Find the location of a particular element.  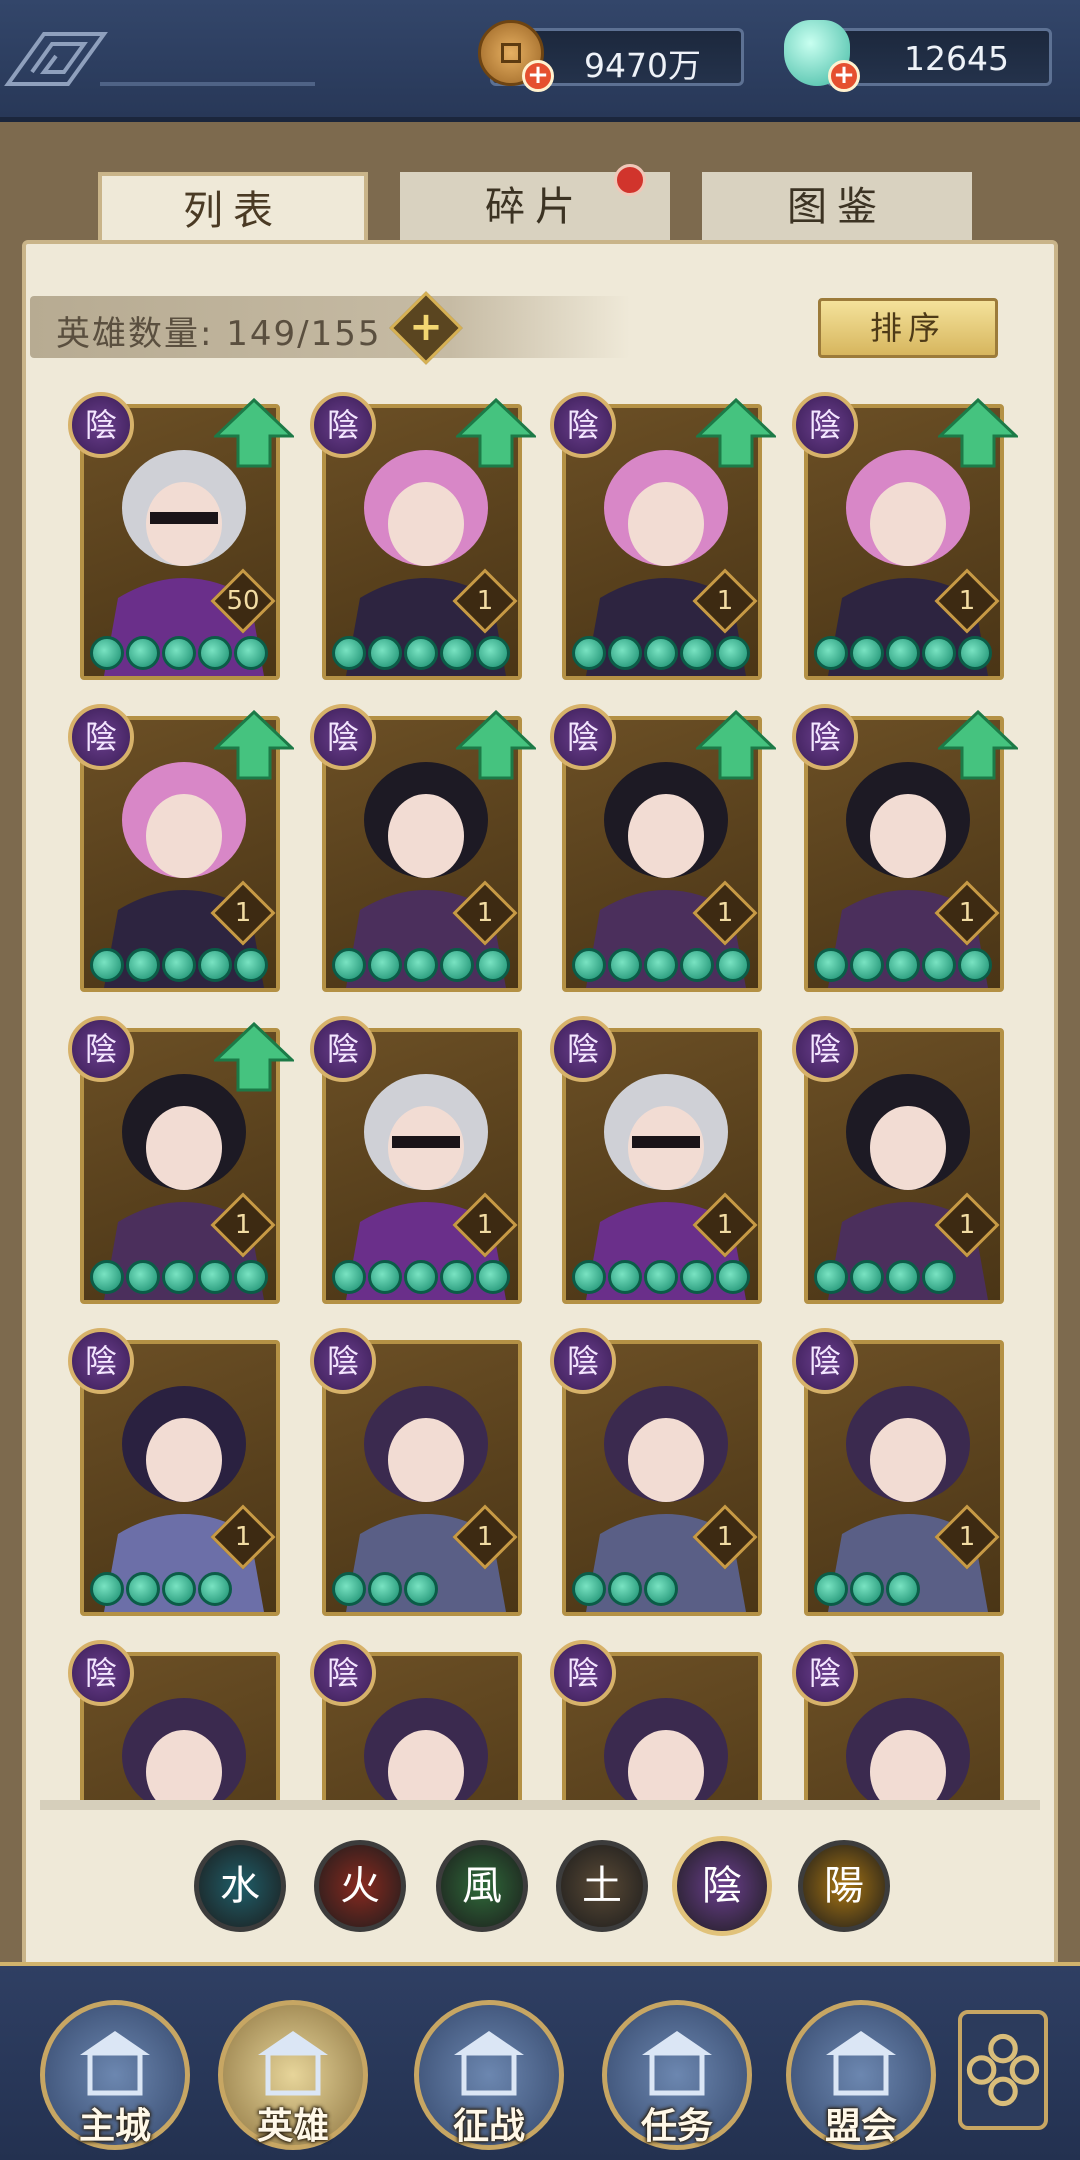

nav-label: 主城 is located at coordinates (114, 2126).